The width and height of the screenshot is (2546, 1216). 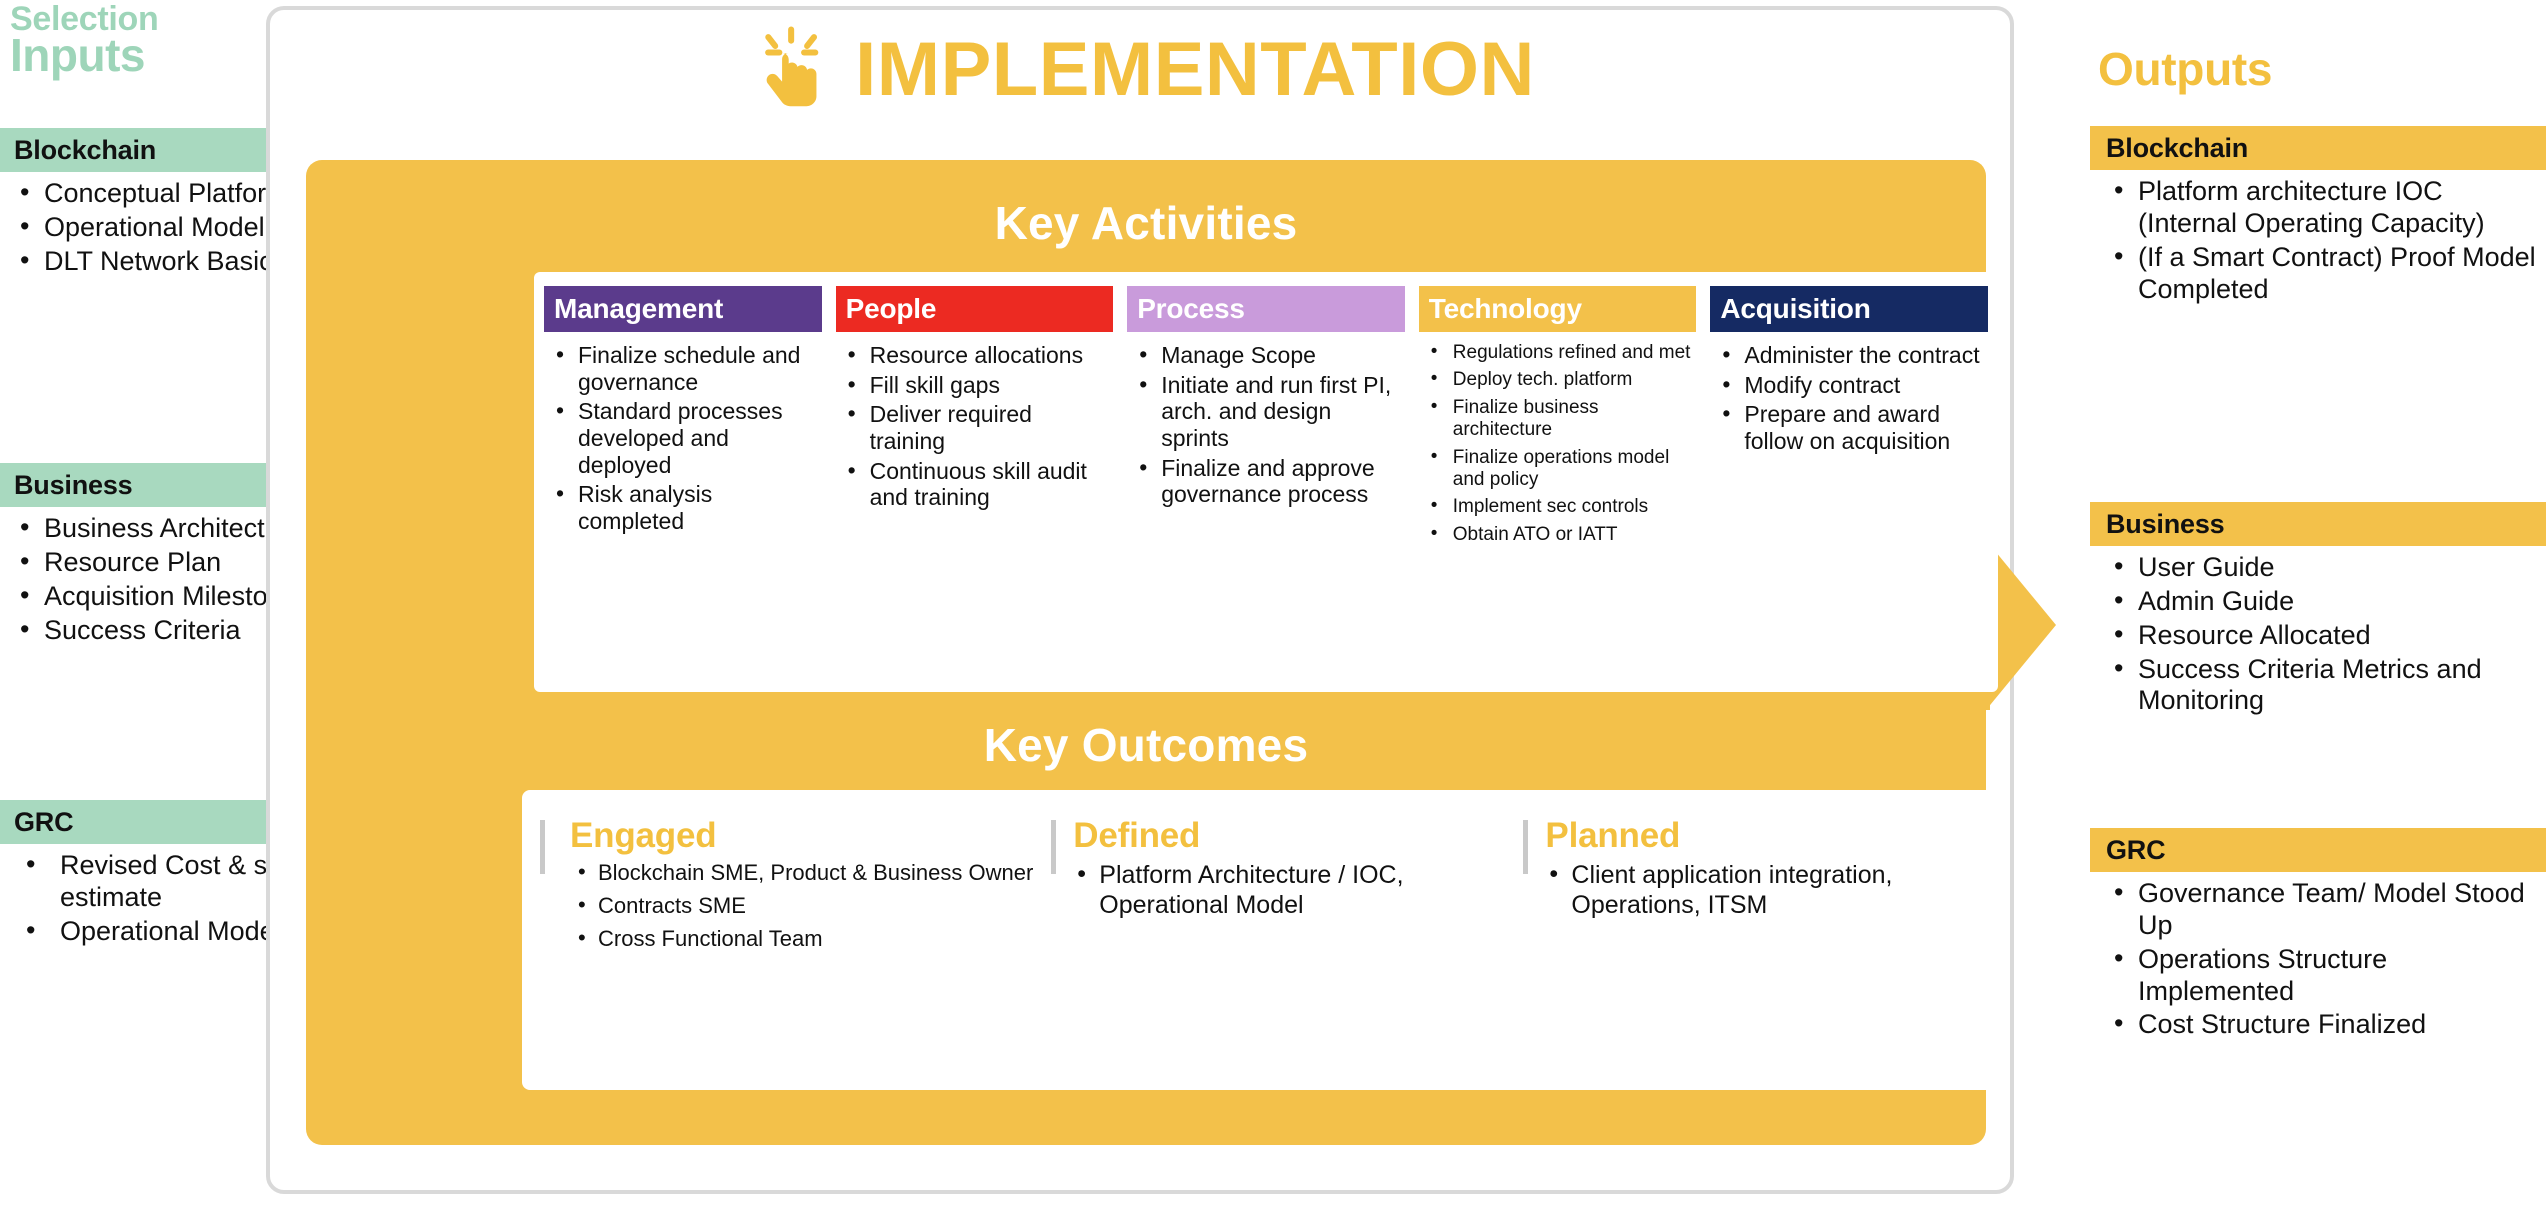 I want to click on list-item: Deliver required training, so click(x=976, y=427).